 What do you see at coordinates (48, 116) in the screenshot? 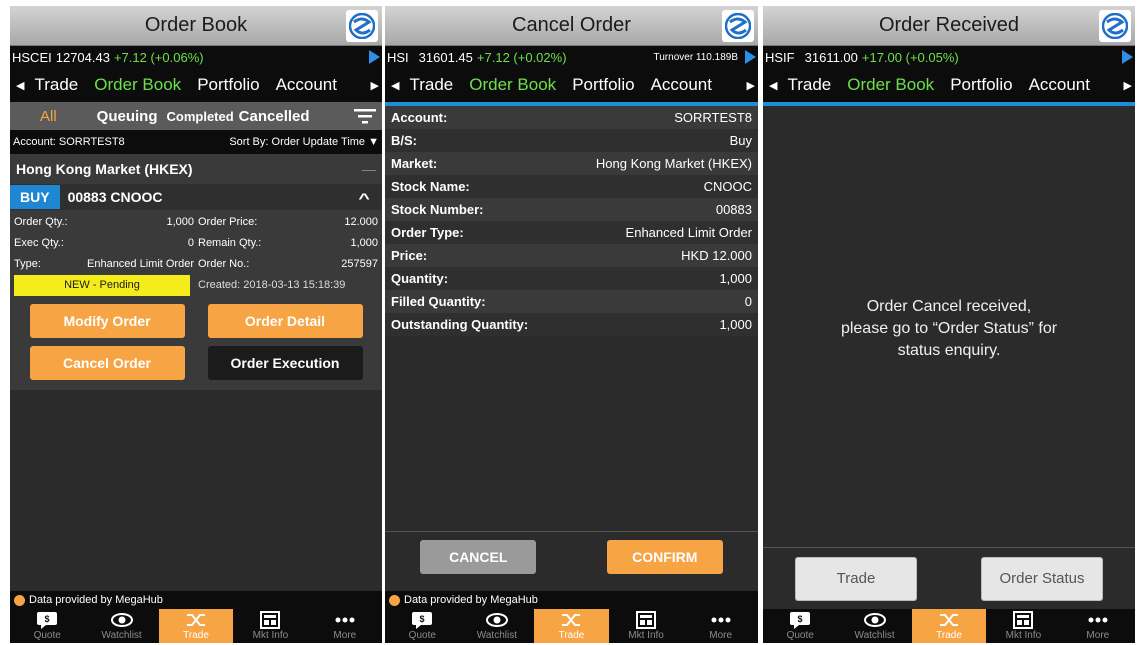
I see `subtab-all: All` at bounding box center [48, 116].